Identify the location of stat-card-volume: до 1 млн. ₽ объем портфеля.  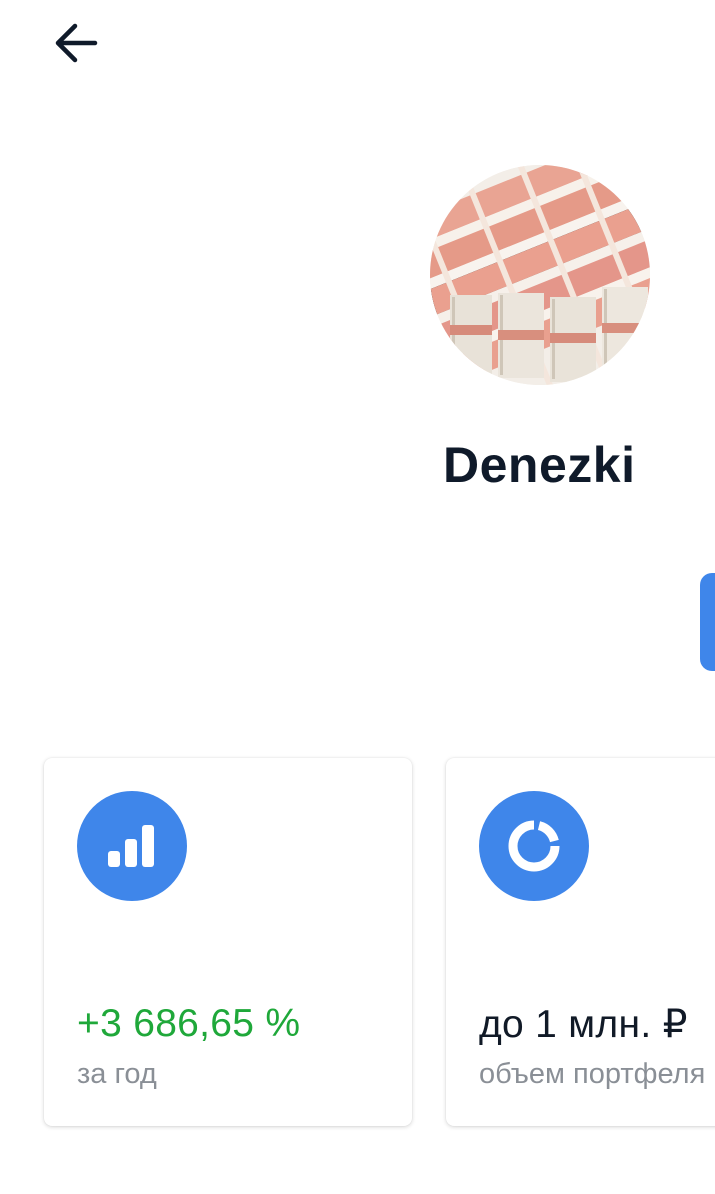
(580, 942).